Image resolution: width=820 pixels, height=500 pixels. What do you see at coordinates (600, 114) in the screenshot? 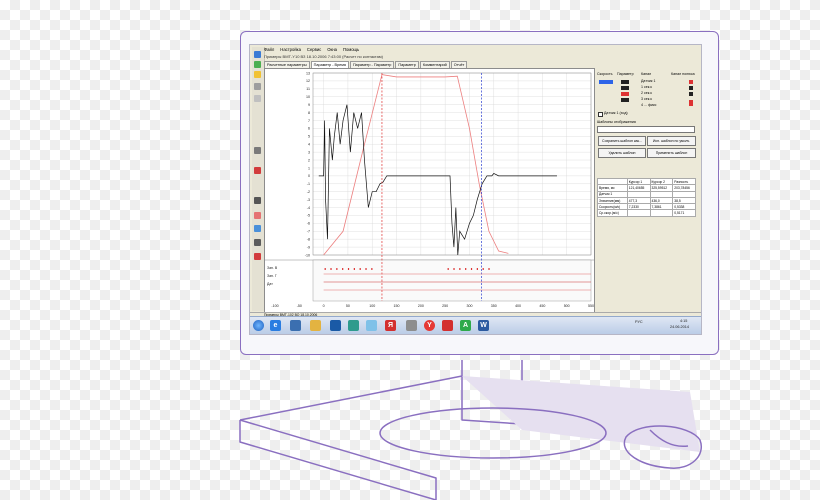
I see `sensor-checkbox` at bounding box center [600, 114].